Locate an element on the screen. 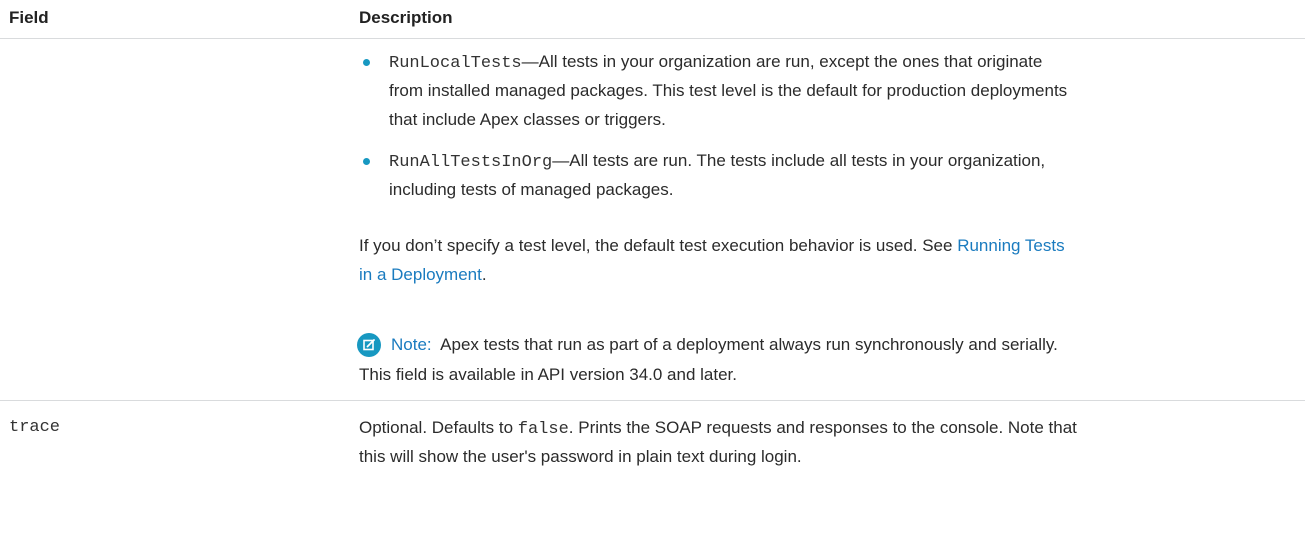  description-text: Optional. Defaults to is located at coordinates (438, 427).